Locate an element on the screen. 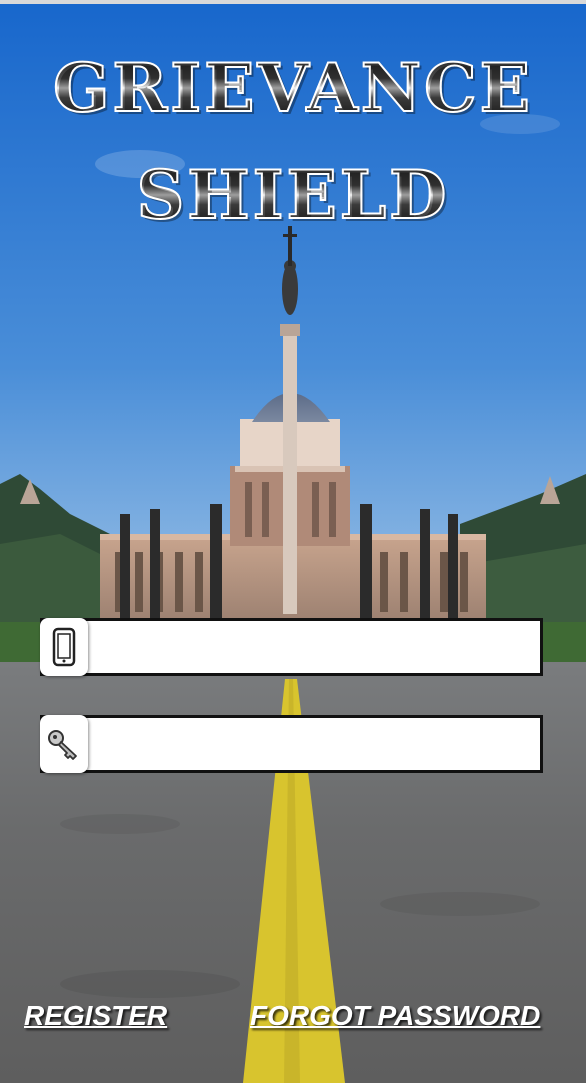 This screenshot has height=1083, width=586. password-field-icon-box is located at coordinates (64, 744).